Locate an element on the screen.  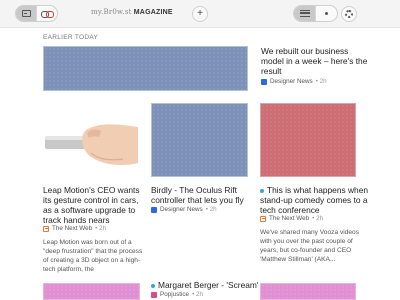
menu-toggle is located at coordinates (315, 13).